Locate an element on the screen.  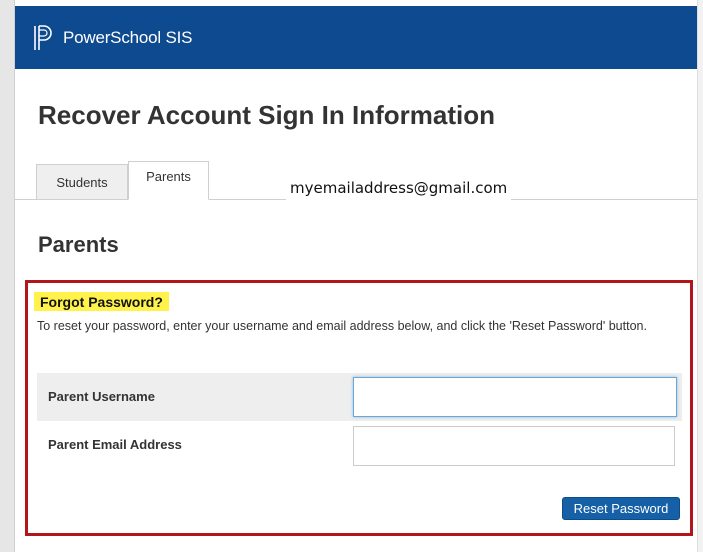
tab-parents: Parents is located at coordinates (168, 180).